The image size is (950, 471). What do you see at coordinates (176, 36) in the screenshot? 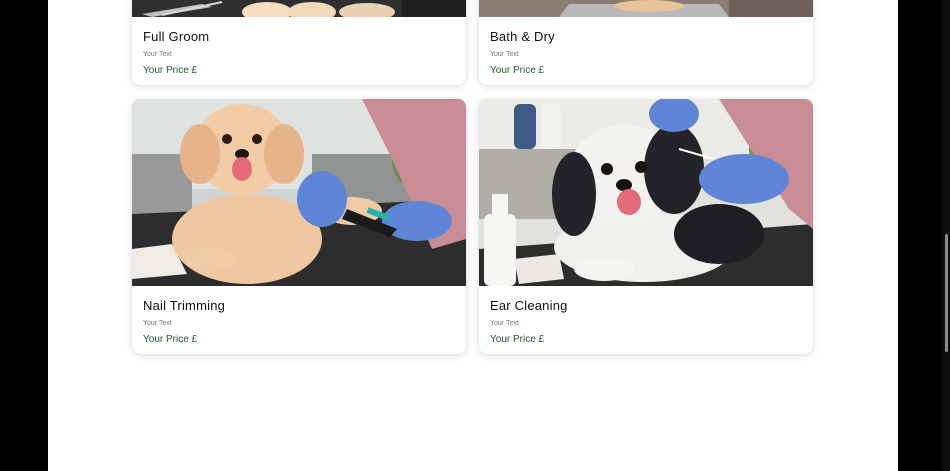
I see `service-title: Full Groom` at bounding box center [176, 36].